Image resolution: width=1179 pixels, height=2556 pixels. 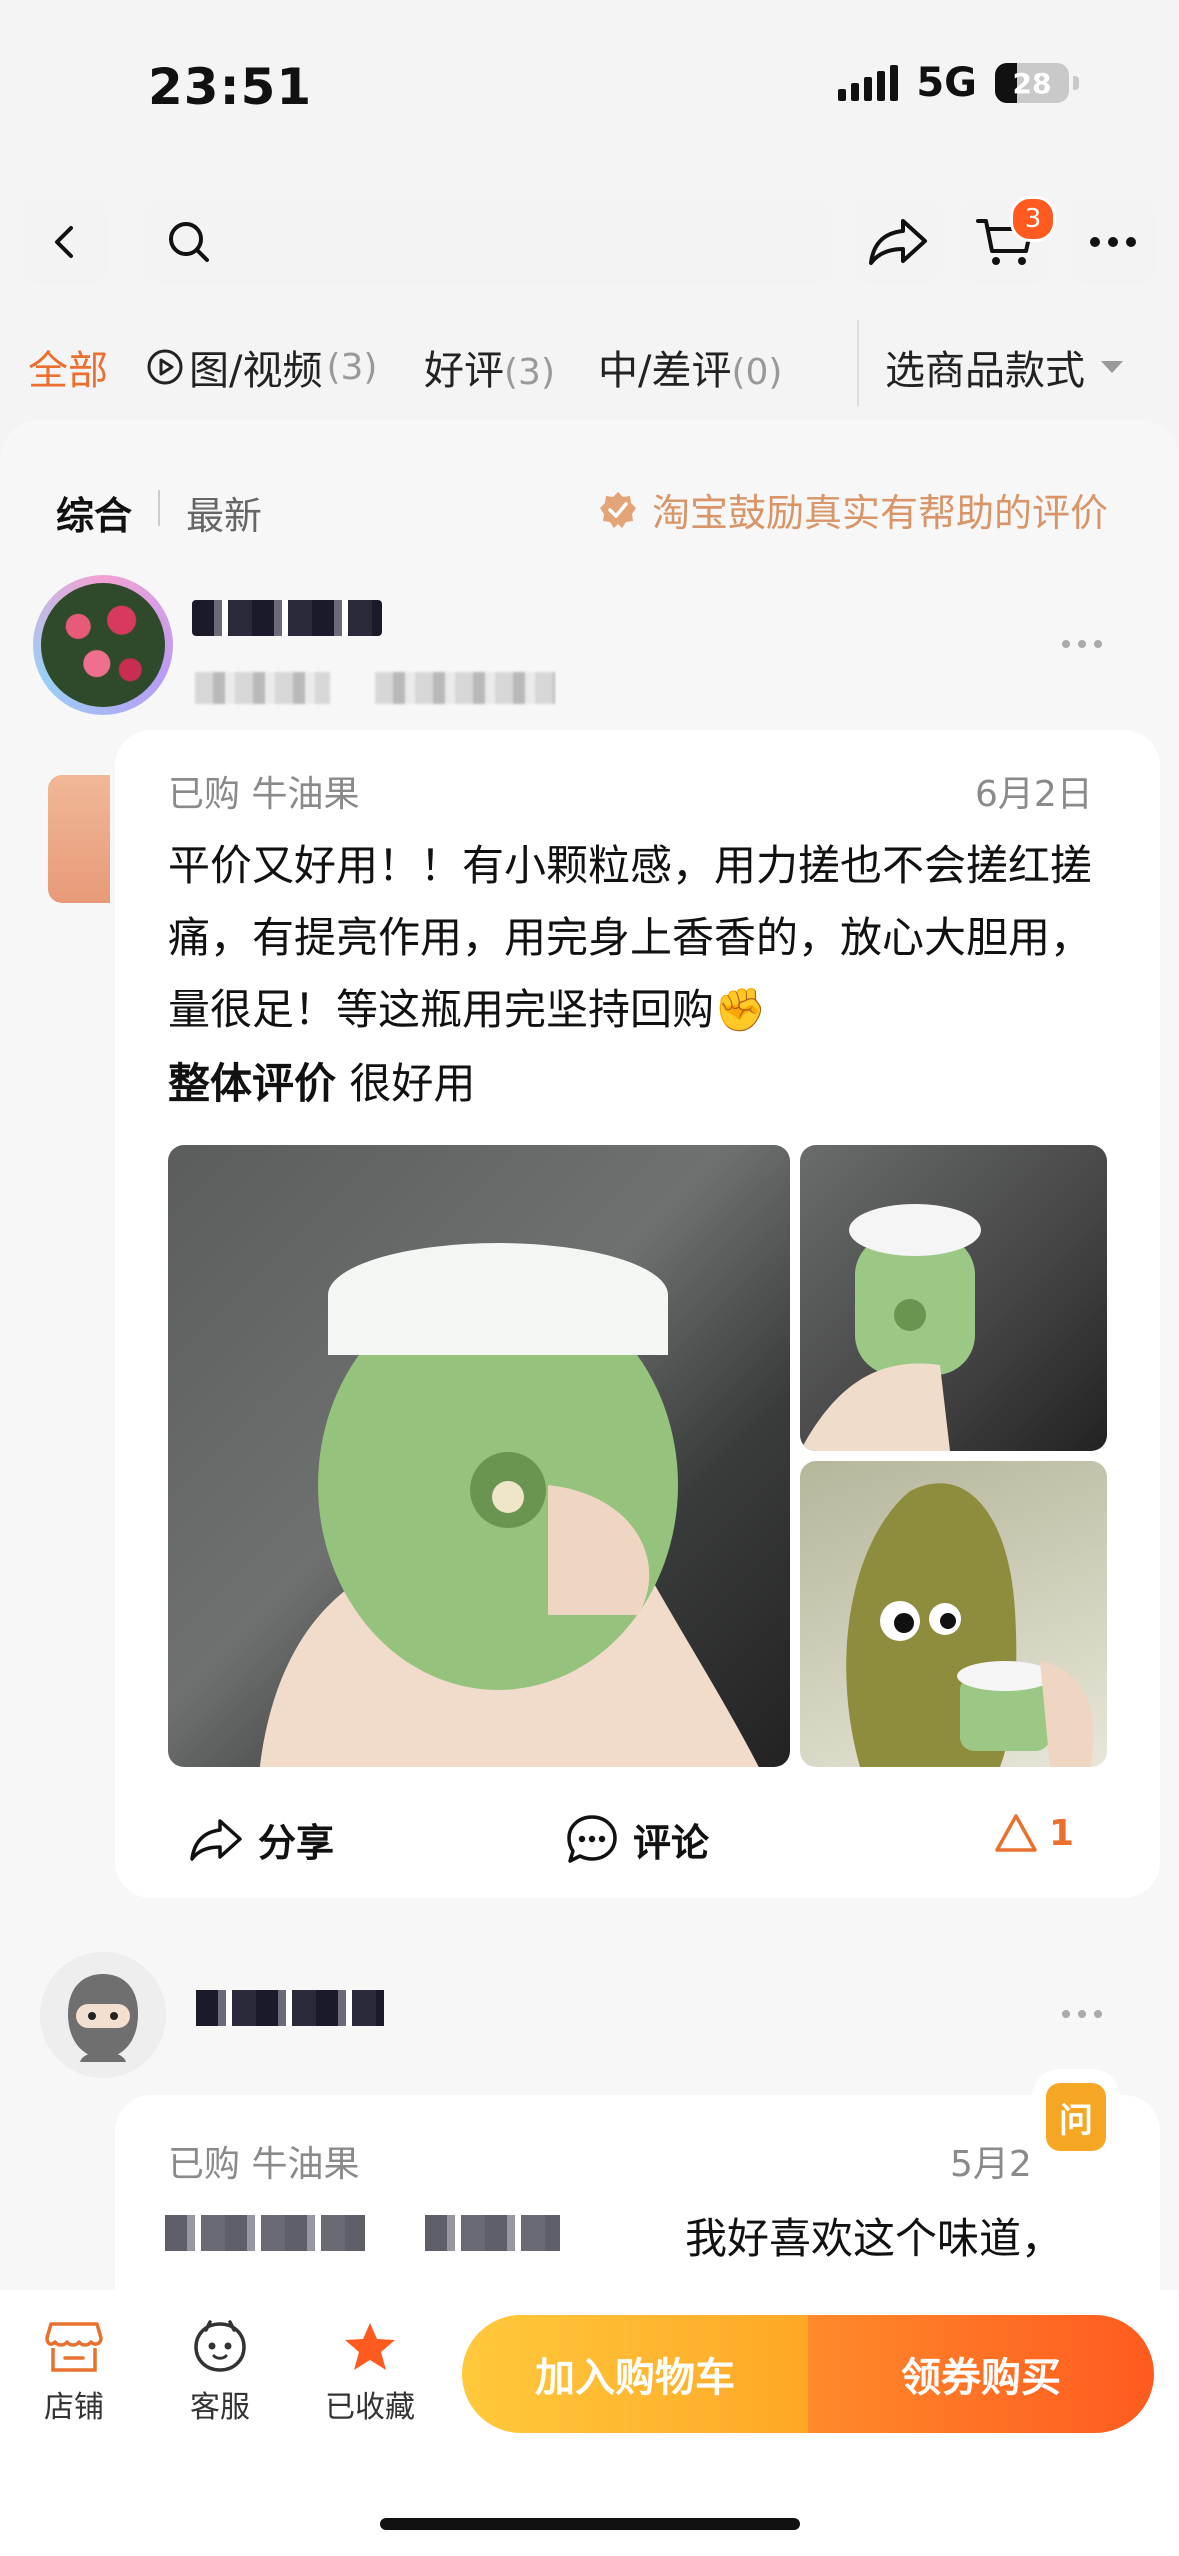 I want to click on sort-divider, so click(x=159, y=508).